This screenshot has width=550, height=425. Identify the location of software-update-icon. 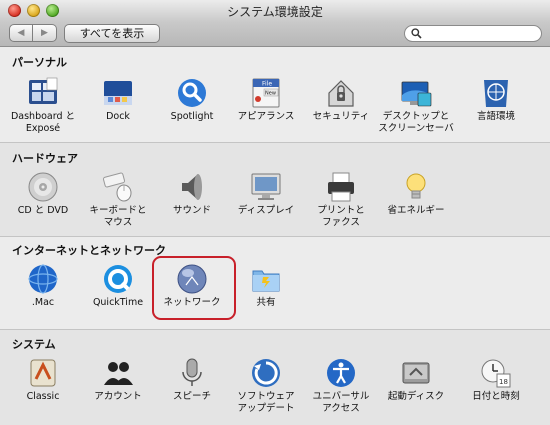
(266, 373).